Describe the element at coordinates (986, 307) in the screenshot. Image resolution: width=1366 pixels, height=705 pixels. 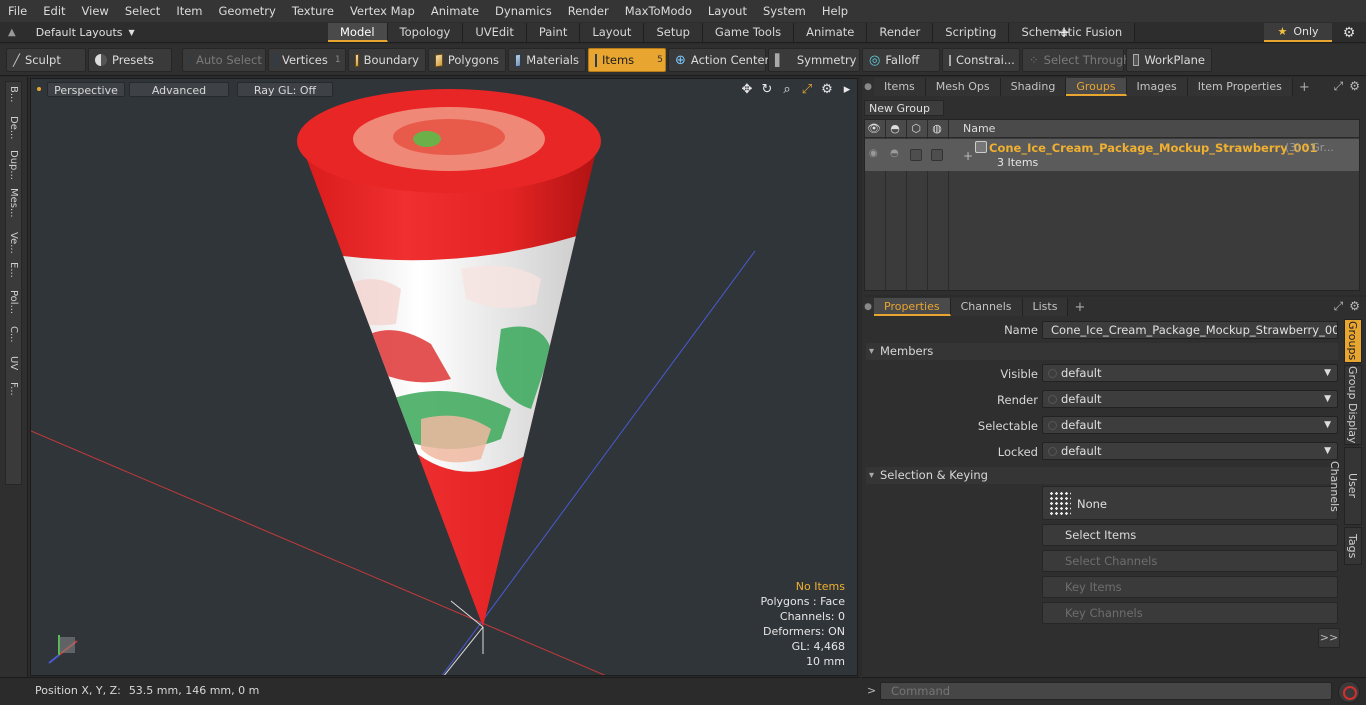
I see `tab-channels: Channels` at that location.